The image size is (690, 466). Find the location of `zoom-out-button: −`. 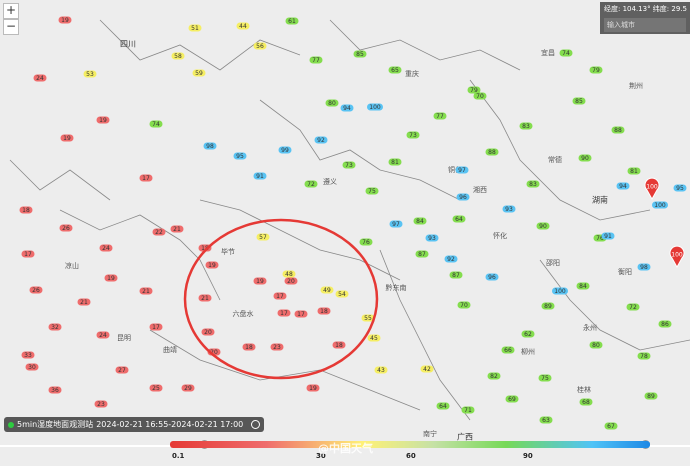

zoom-out-button: − is located at coordinates (11, 27).